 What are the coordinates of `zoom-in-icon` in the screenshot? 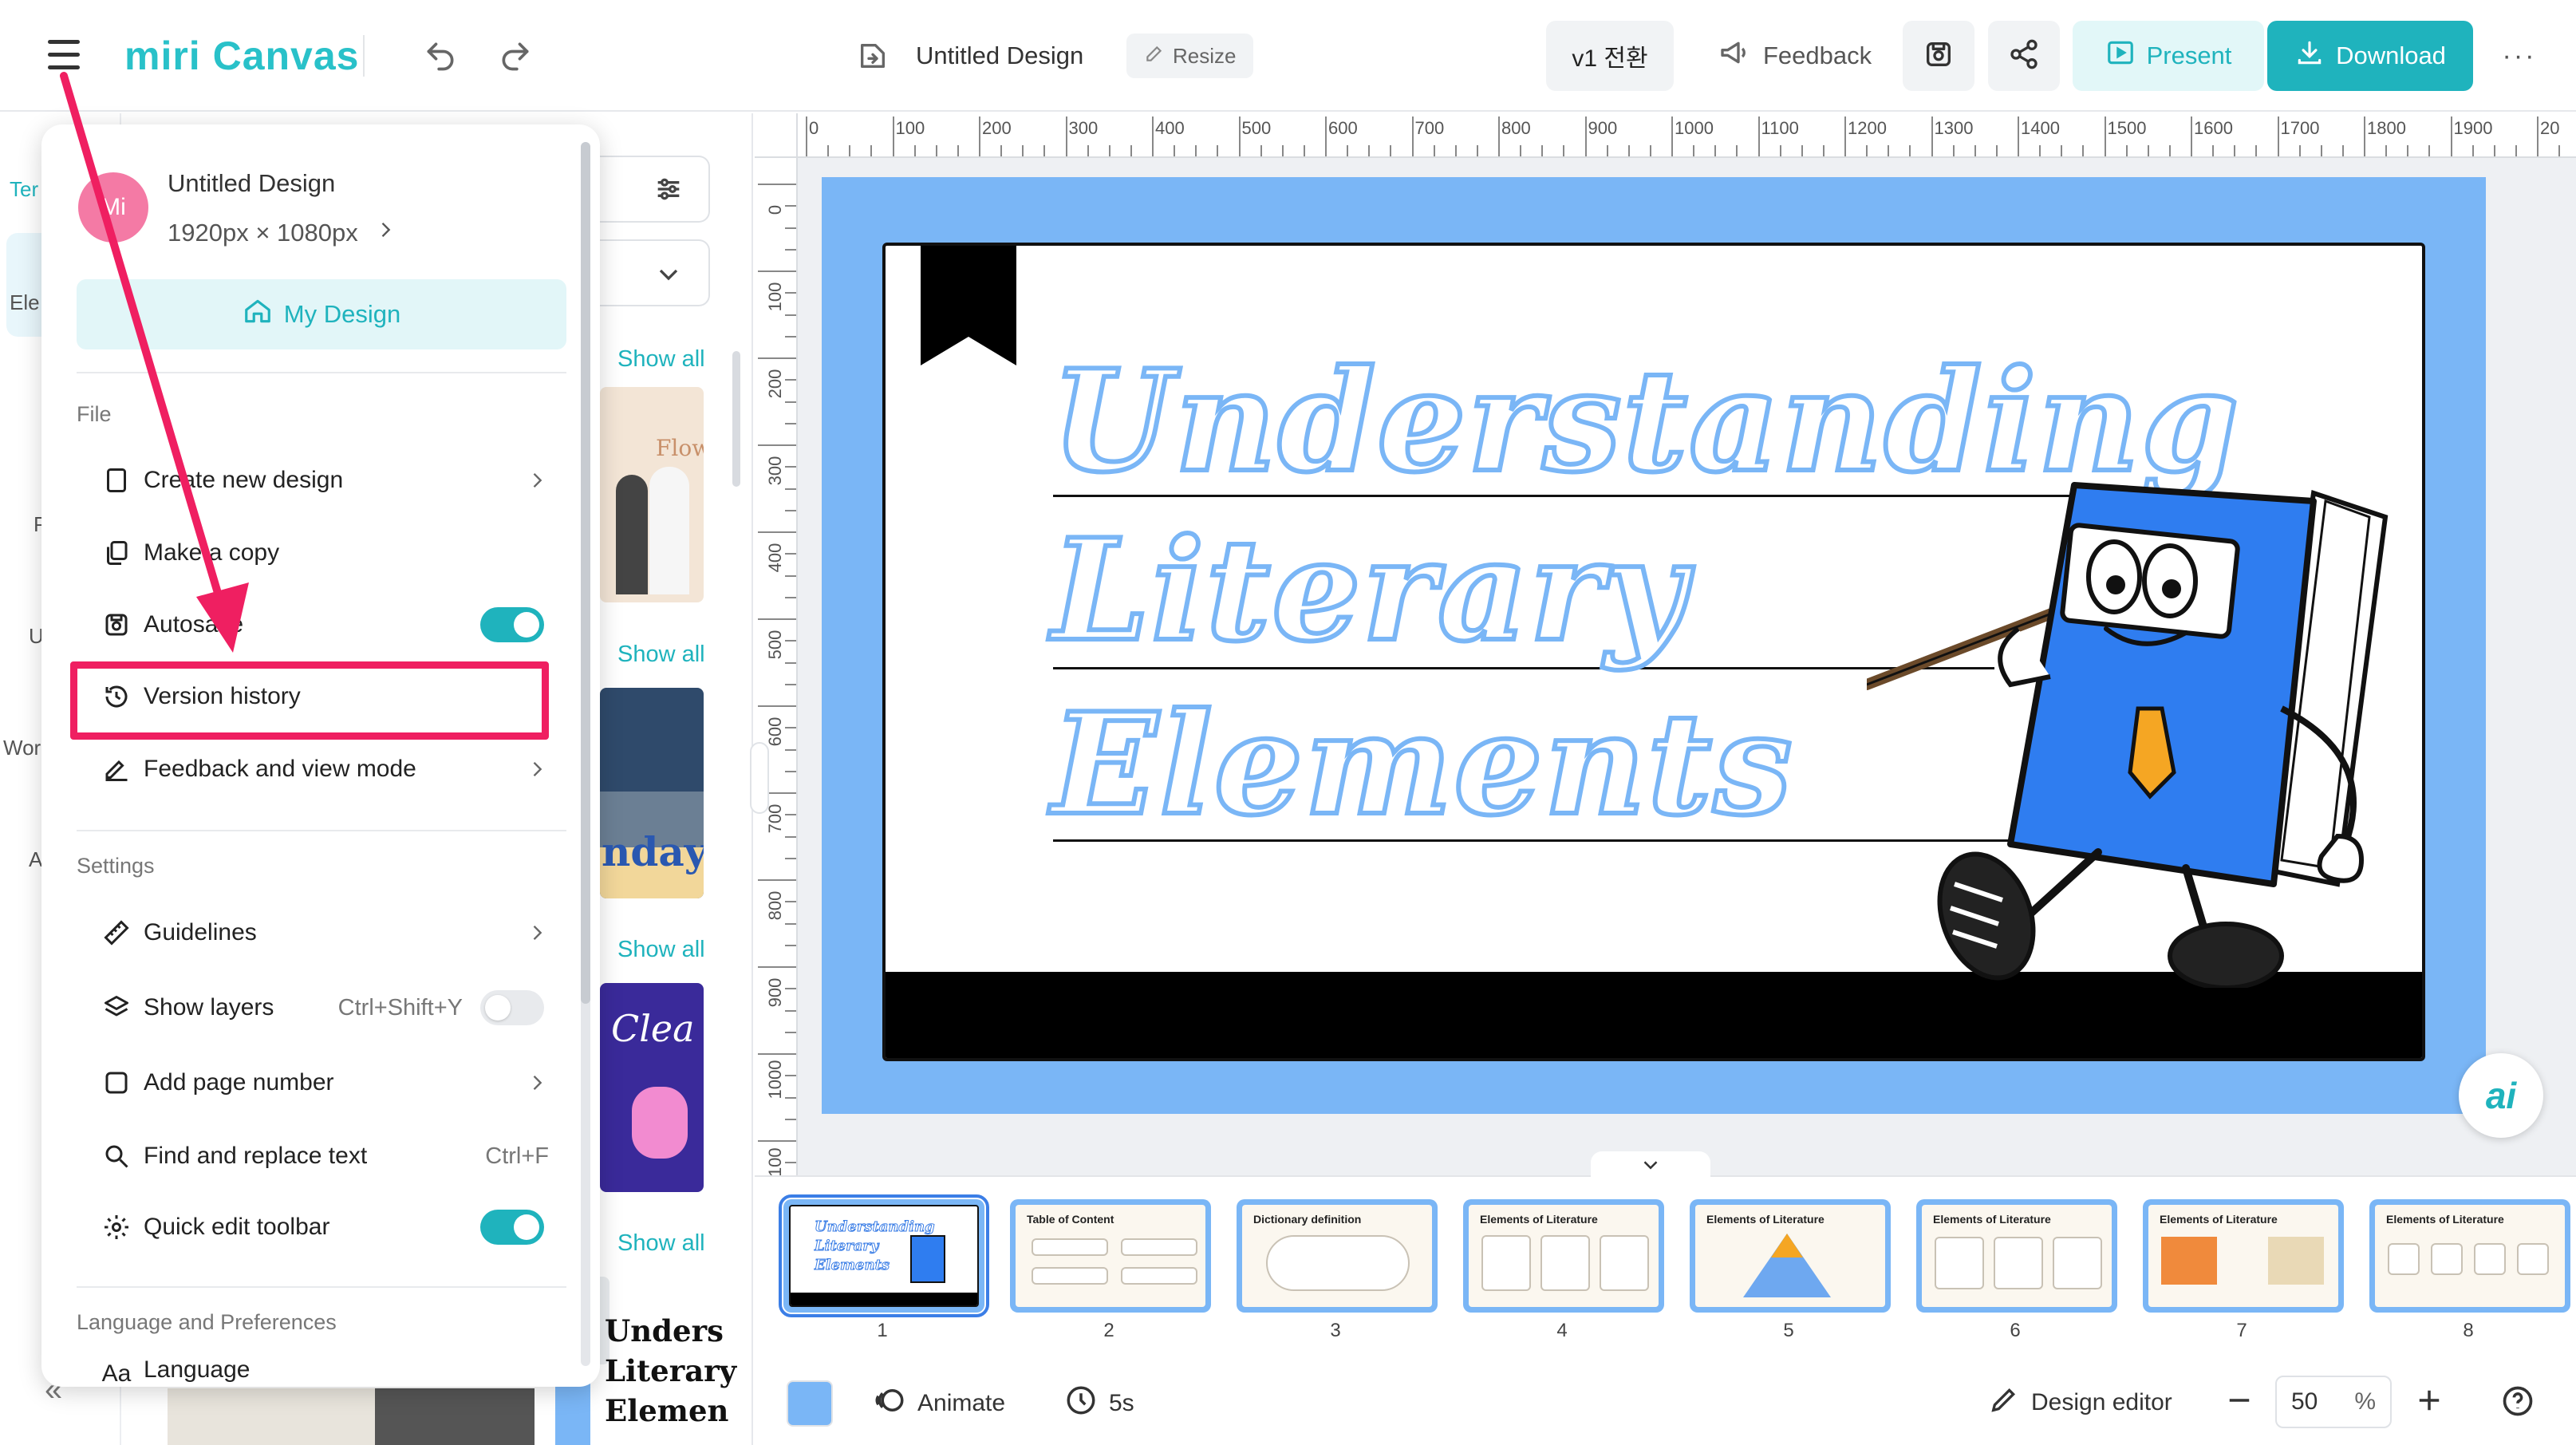 It's located at (2429, 1400).